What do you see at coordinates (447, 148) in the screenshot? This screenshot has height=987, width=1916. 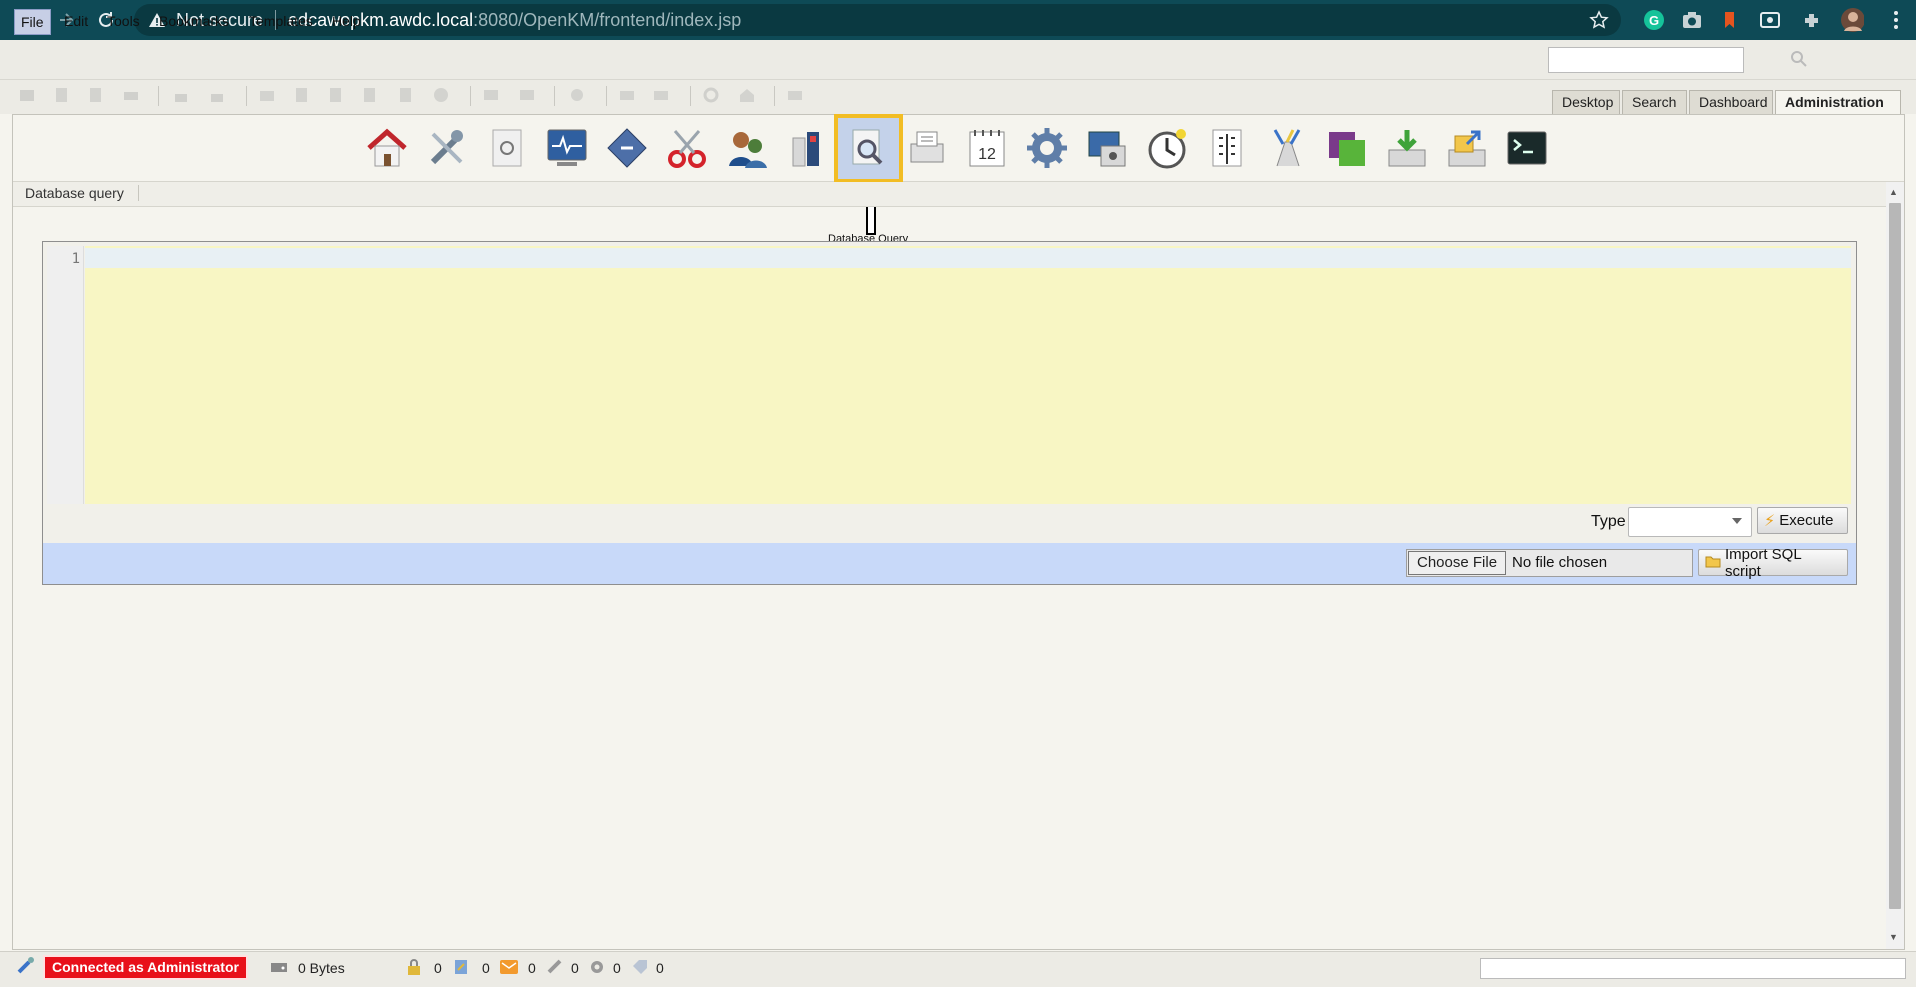 I see `tools-icon` at bounding box center [447, 148].